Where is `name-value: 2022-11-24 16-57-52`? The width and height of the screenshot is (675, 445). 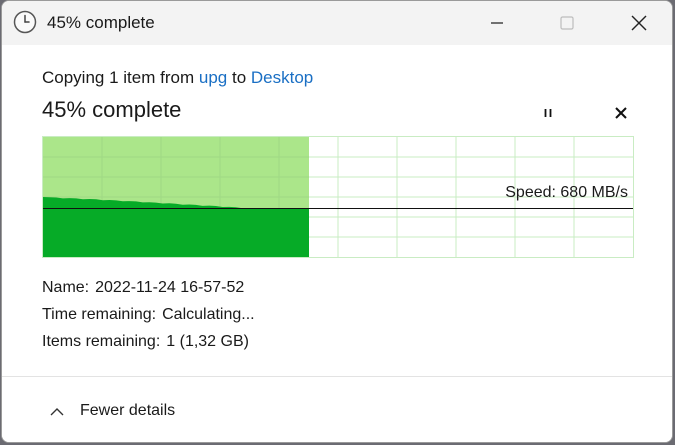
name-value: 2022-11-24 16-57-52 is located at coordinates (170, 287).